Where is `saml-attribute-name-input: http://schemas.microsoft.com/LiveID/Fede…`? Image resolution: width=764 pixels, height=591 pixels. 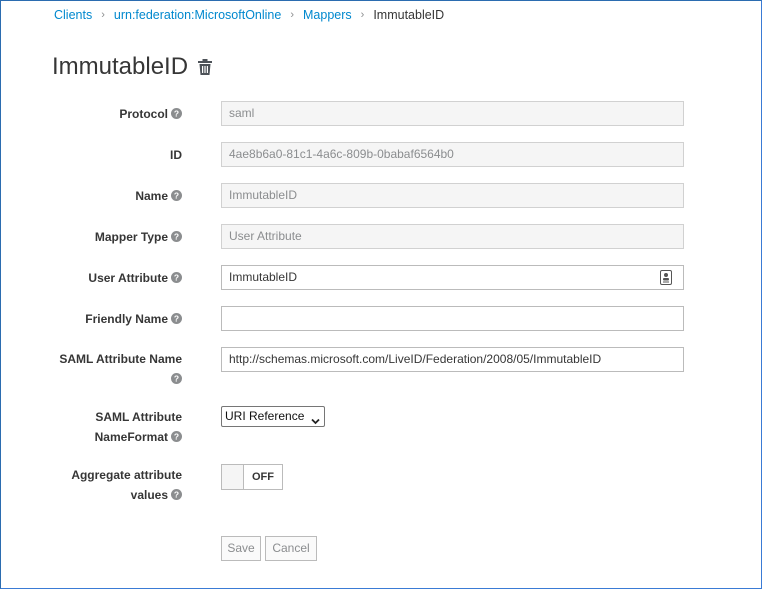 saml-attribute-name-input: http://schemas.microsoft.com/LiveID/Fede… is located at coordinates (452, 359).